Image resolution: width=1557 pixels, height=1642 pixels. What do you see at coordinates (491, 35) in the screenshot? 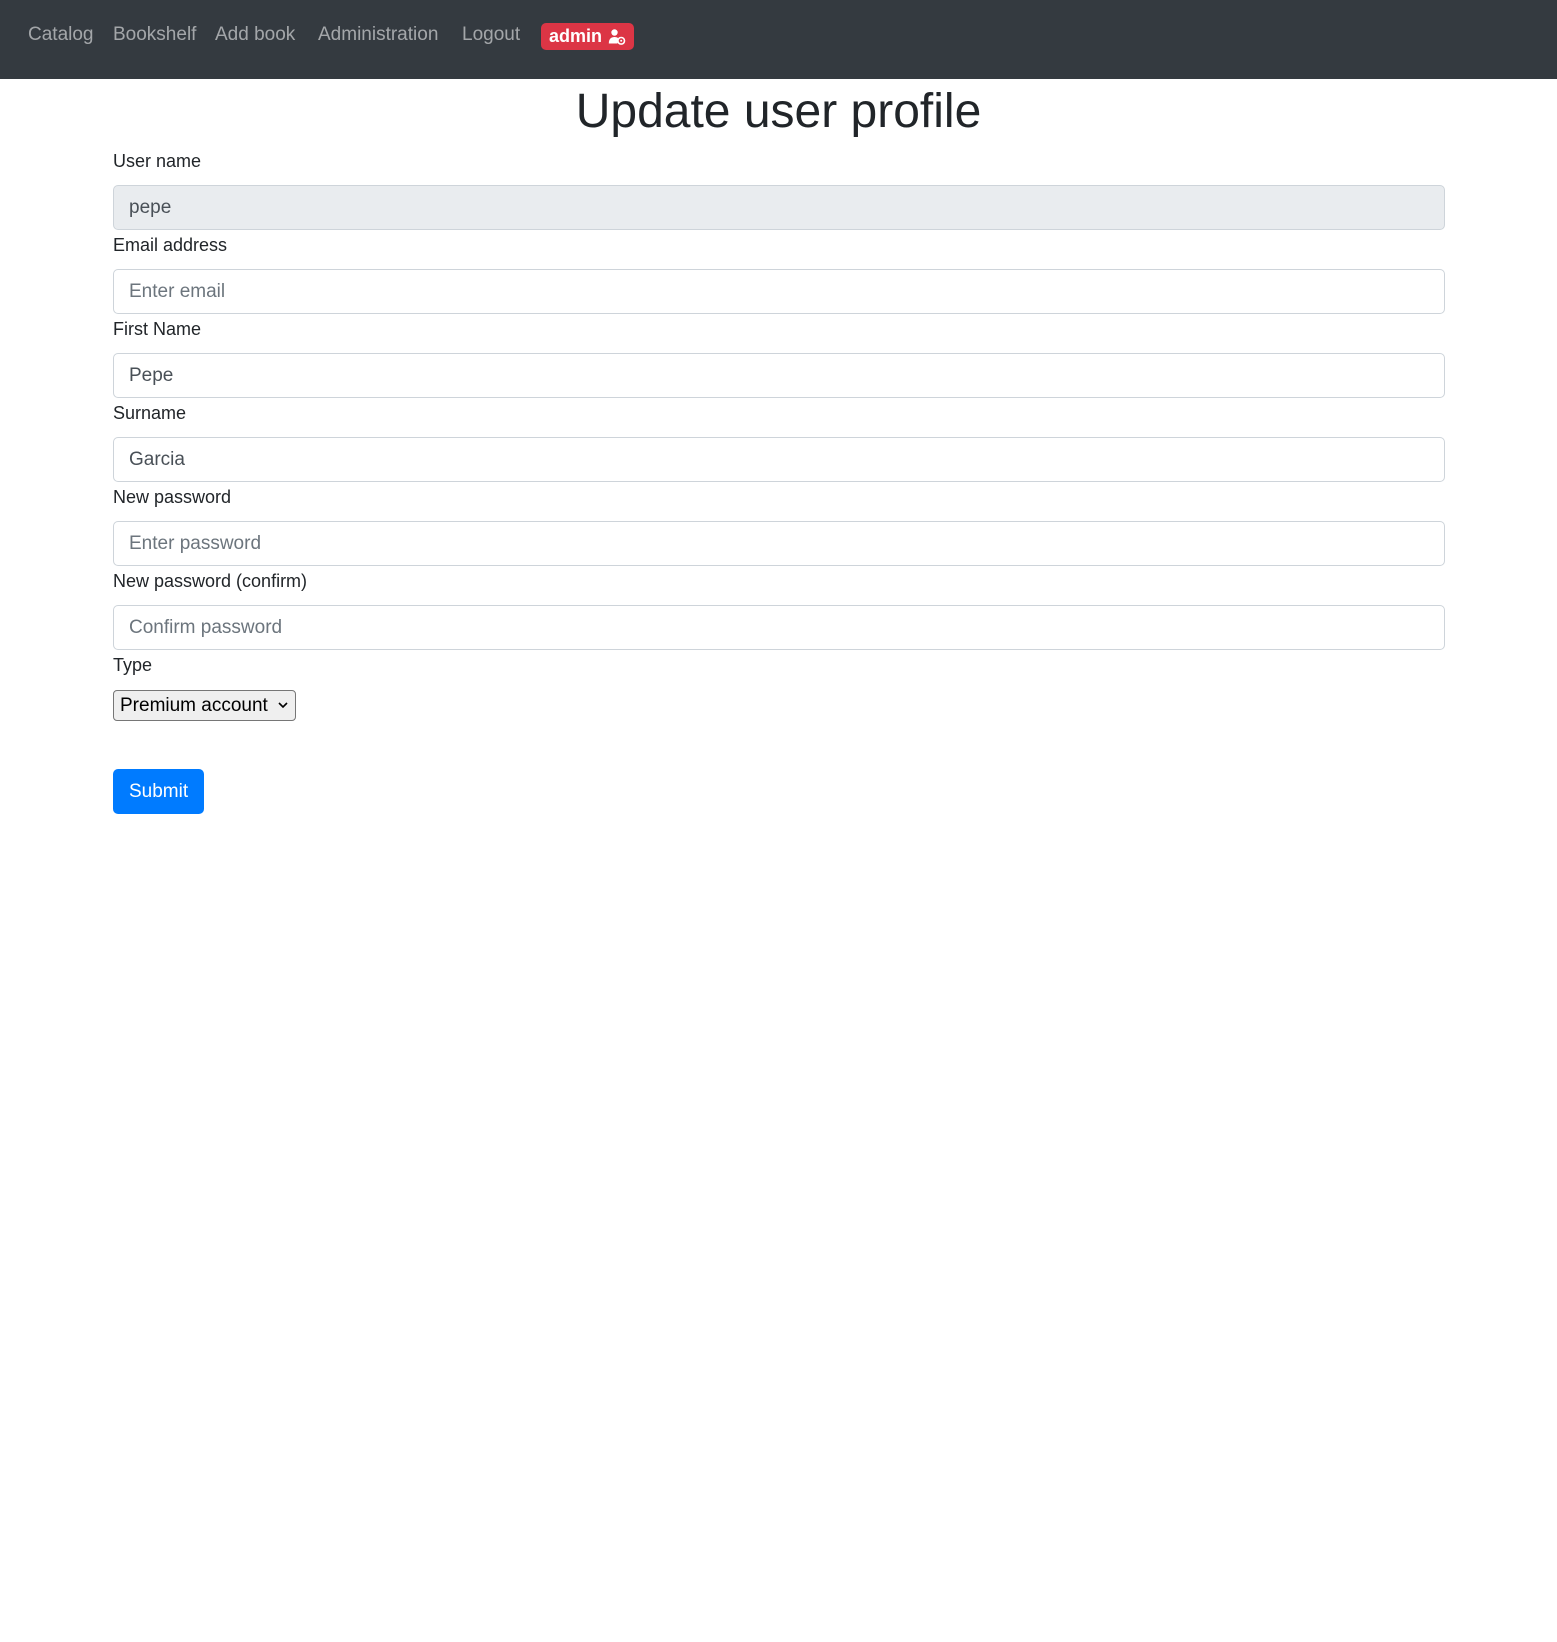
I see `nav-link-logout: Logout` at bounding box center [491, 35].